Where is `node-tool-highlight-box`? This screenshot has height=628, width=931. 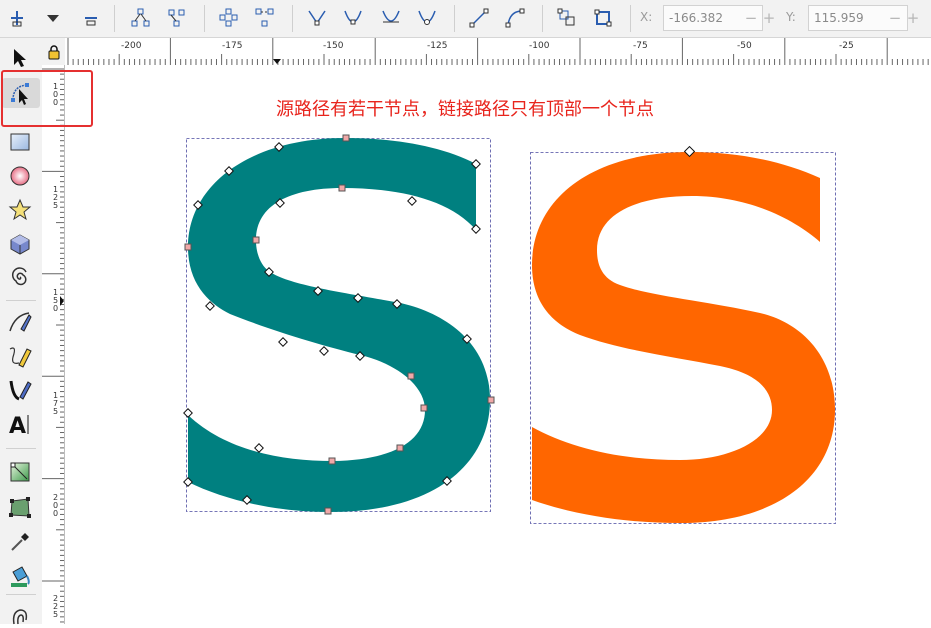
node-tool-highlight-box is located at coordinates (47, 98).